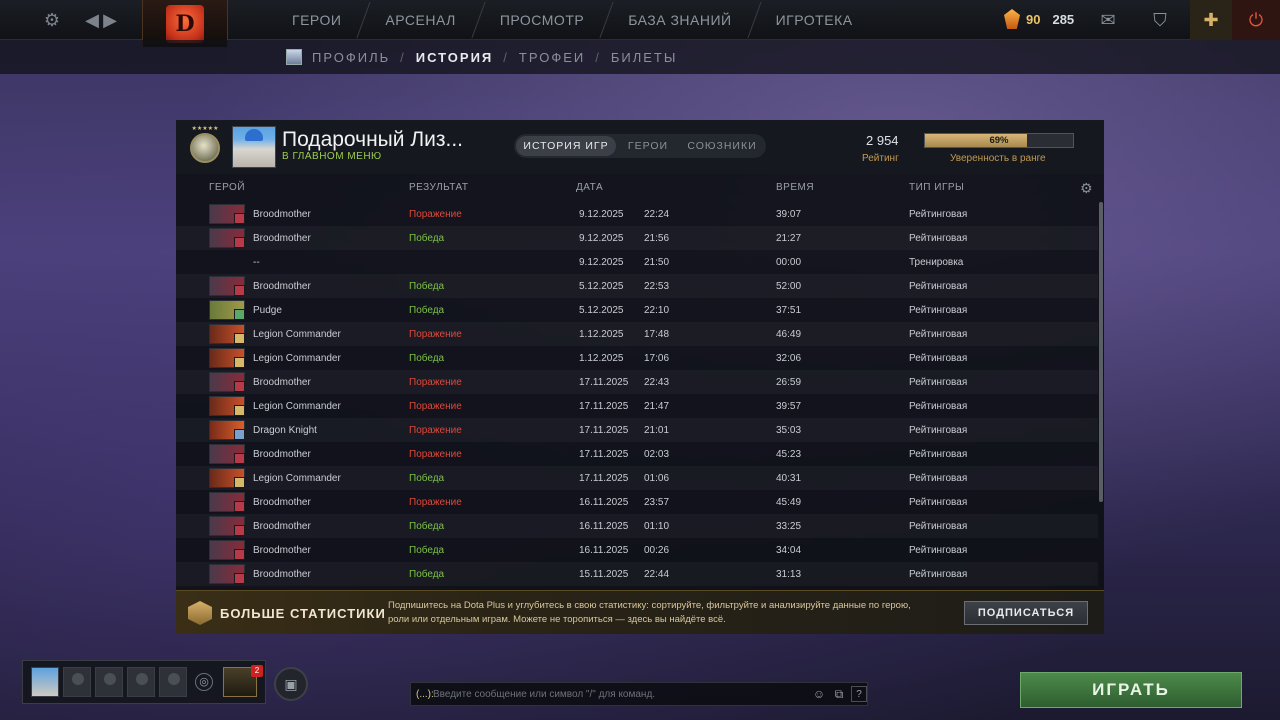 The width and height of the screenshot is (1280, 720). What do you see at coordinates (644, 57) in the screenshot?
I see `subnav-tickets: БИЛЕТЫ` at bounding box center [644, 57].